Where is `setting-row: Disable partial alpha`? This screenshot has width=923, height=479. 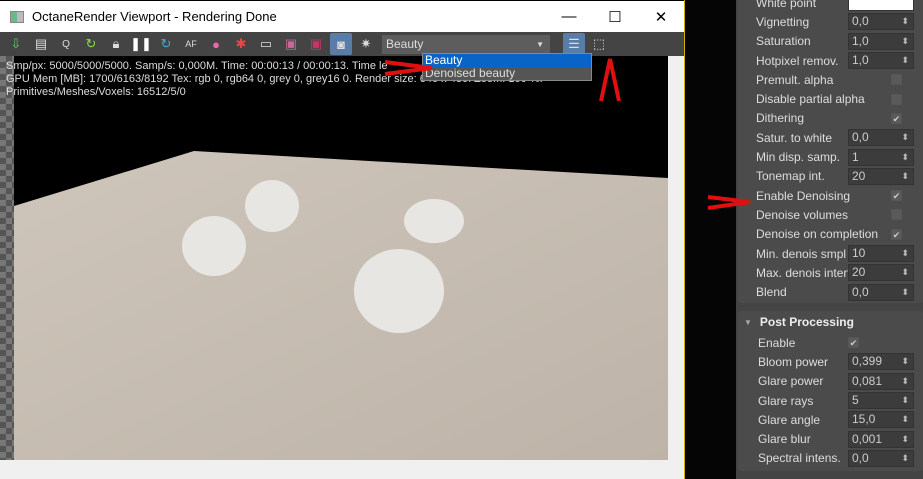 setting-row: Disable partial alpha is located at coordinates (830, 98).